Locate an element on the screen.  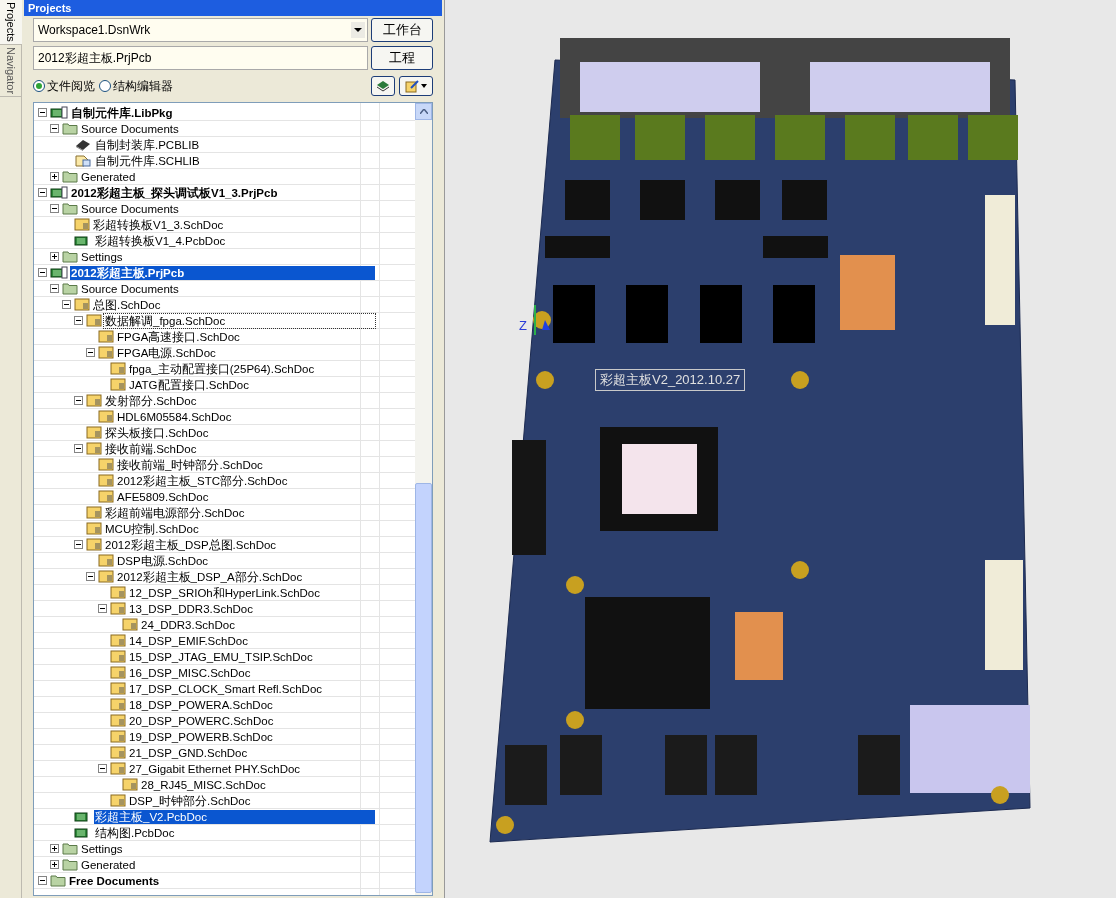
tree-item: DSP_时钟部分.SchDoc is located at coordinates (190, 800).